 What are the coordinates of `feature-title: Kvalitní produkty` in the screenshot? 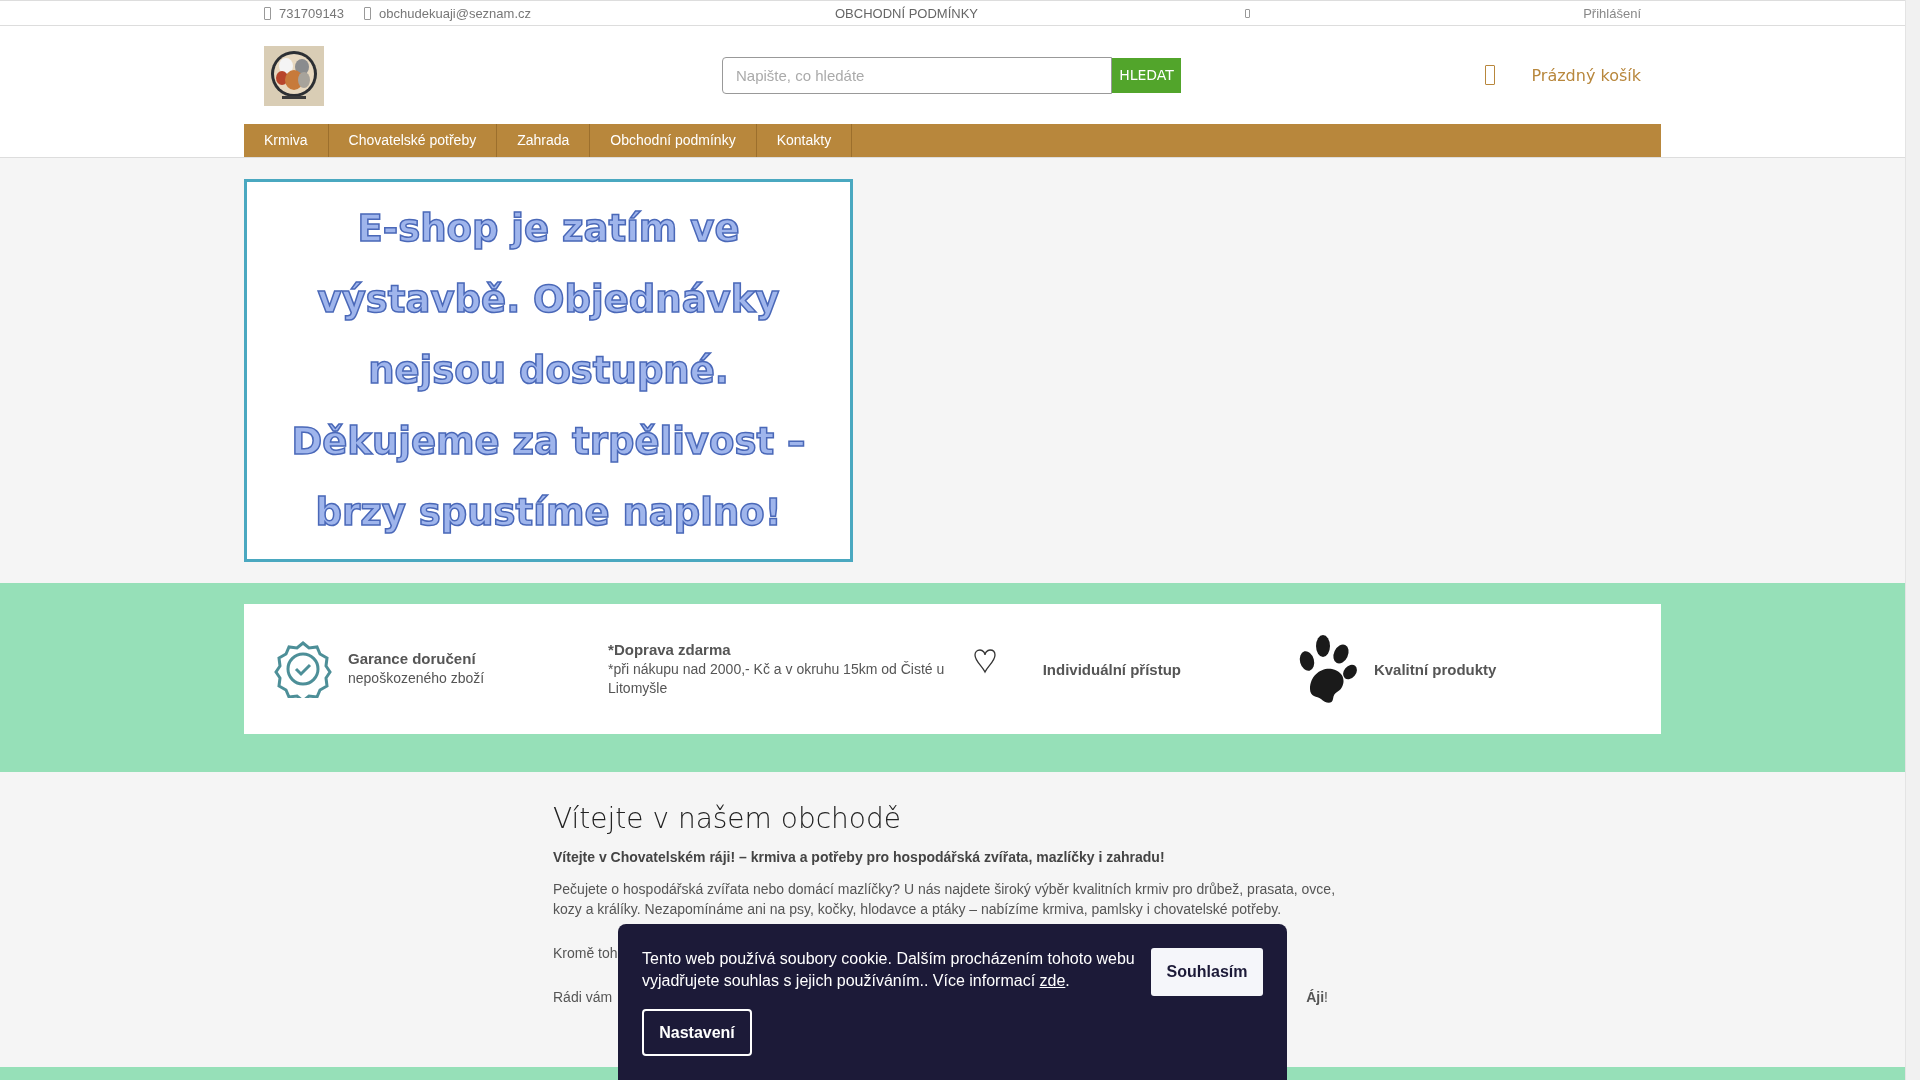 It's located at (1435, 669).